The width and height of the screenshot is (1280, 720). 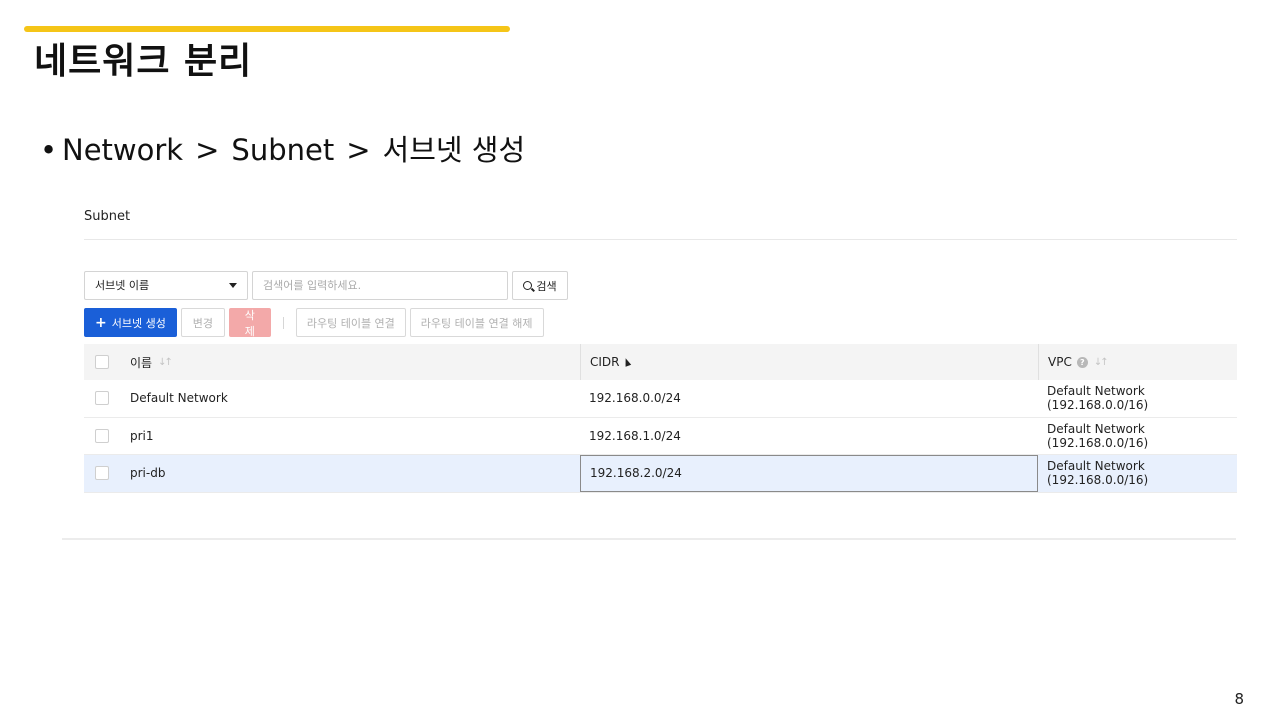 What do you see at coordinates (166, 285) in the screenshot?
I see `search-field-select: 서브넷 이름` at bounding box center [166, 285].